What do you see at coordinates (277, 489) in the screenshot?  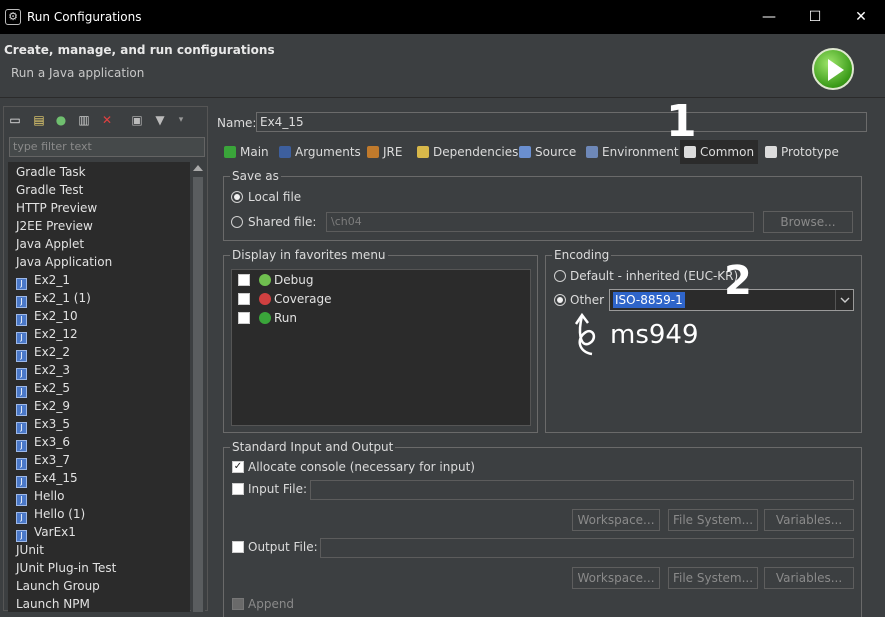 I see `input-file-label: Input File:` at bounding box center [277, 489].